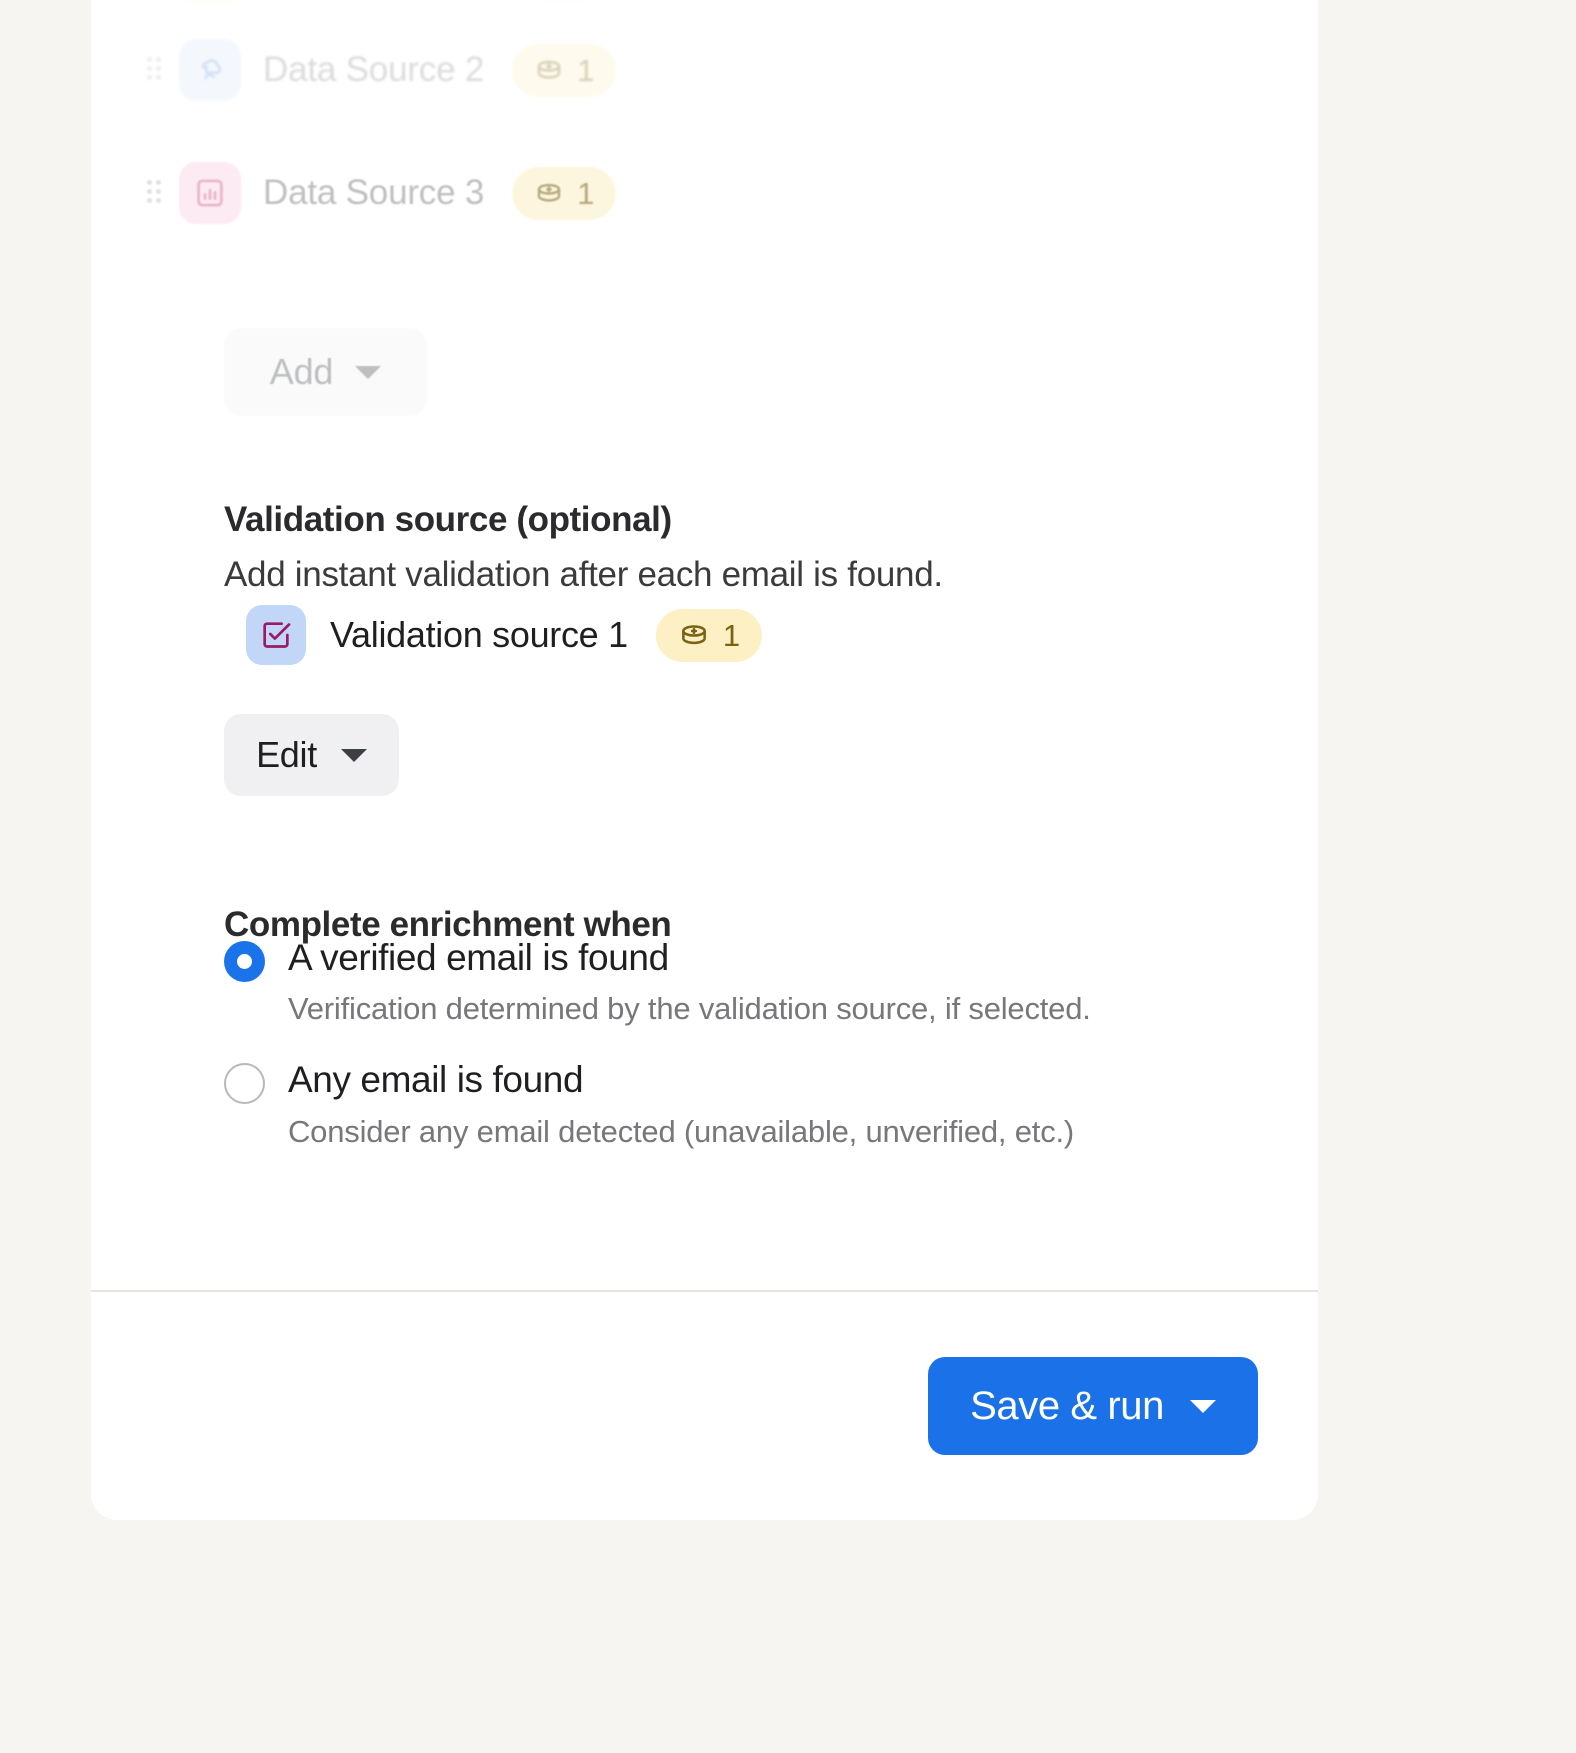  What do you see at coordinates (436, 1080) in the screenshot?
I see `radio-option-label: Any email is found` at bounding box center [436, 1080].